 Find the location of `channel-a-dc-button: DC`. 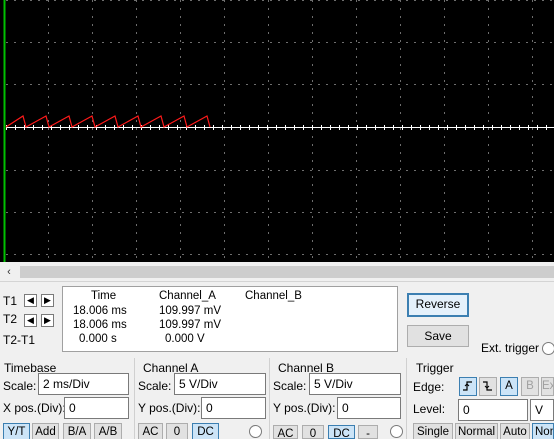

channel-a-dc-button: DC is located at coordinates (205, 431).